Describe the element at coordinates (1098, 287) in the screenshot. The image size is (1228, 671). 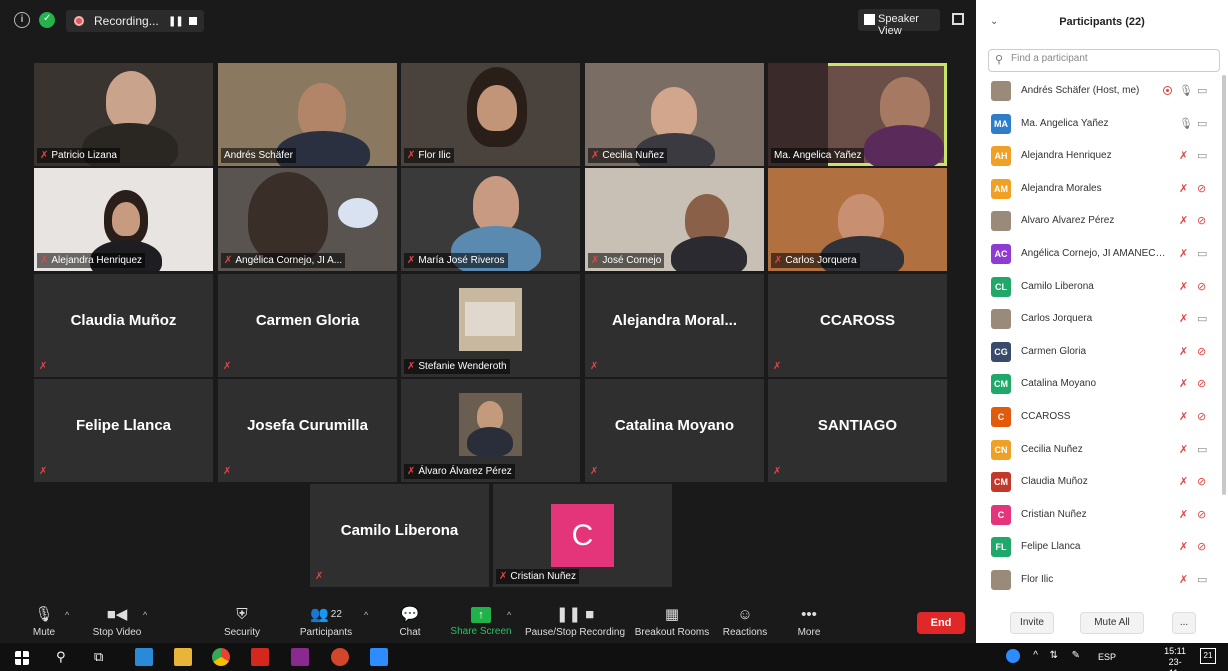
I see `participant-row: CL Camilo Liberona ✗ ⊘` at that location.